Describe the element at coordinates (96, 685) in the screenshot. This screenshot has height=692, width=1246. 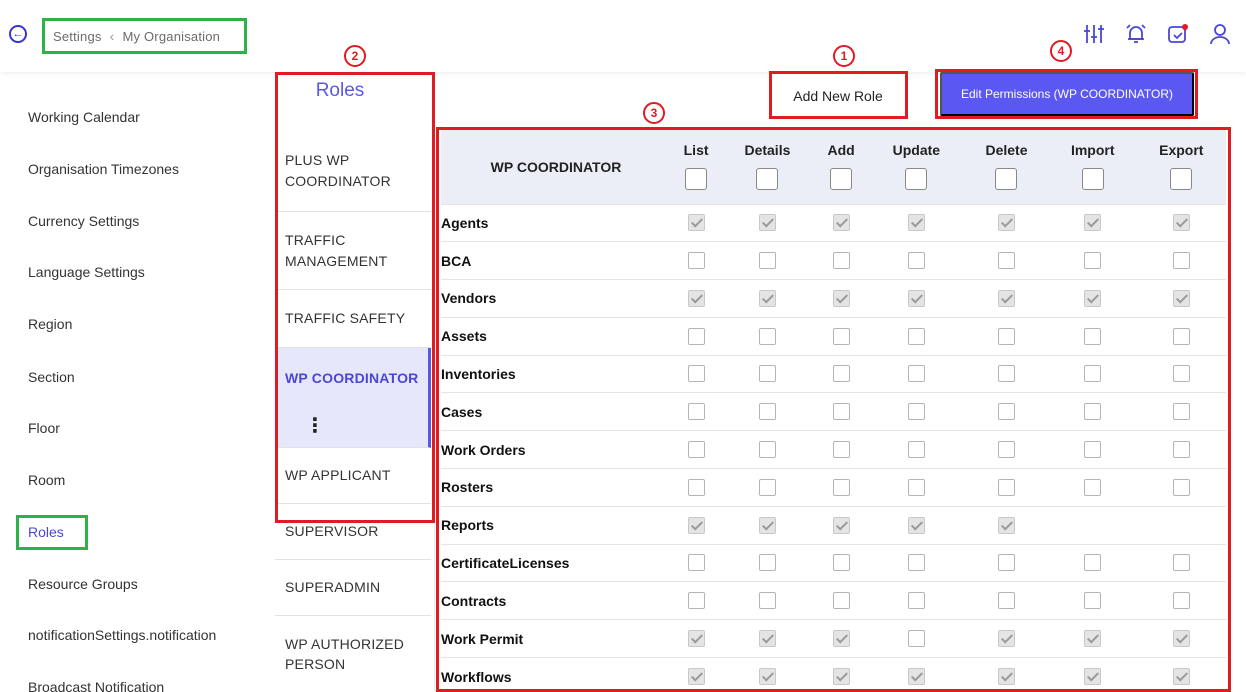
I see `sidebar-item-broadcast-notification: Broadcast Notification` at that location.